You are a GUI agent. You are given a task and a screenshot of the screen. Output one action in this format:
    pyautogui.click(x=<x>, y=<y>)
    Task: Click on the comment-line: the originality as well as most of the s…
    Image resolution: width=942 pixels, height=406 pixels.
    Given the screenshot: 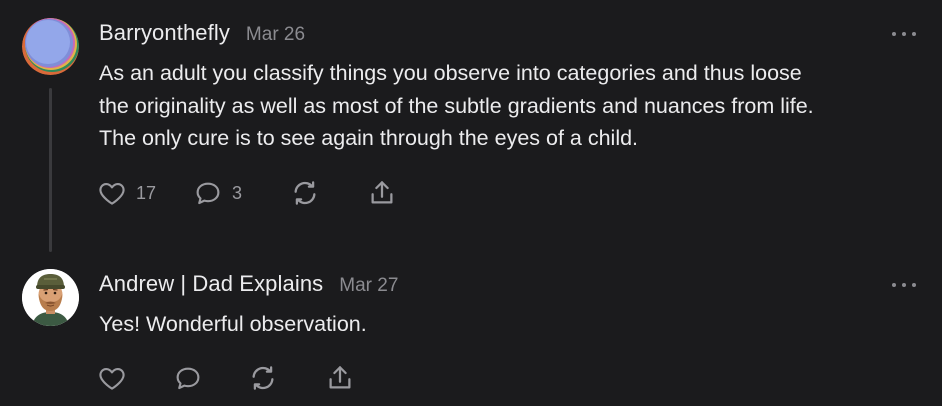 What is the action you would take?
    pyautogui.click(x=456, y=105)
    